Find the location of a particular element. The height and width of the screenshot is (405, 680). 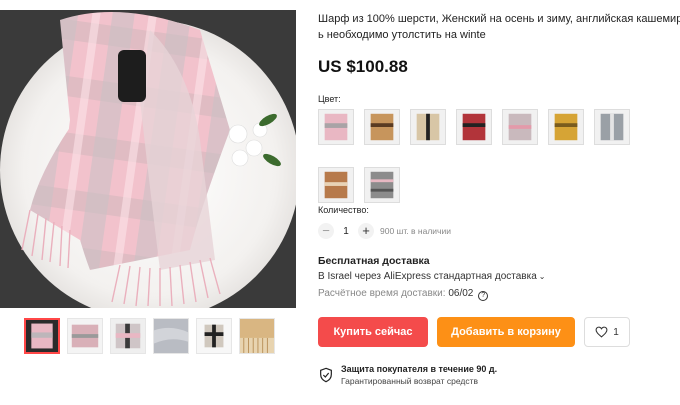

action-buttons: Купить сейчас Добавить в корзину 1 is located at coordinates (474, 332).